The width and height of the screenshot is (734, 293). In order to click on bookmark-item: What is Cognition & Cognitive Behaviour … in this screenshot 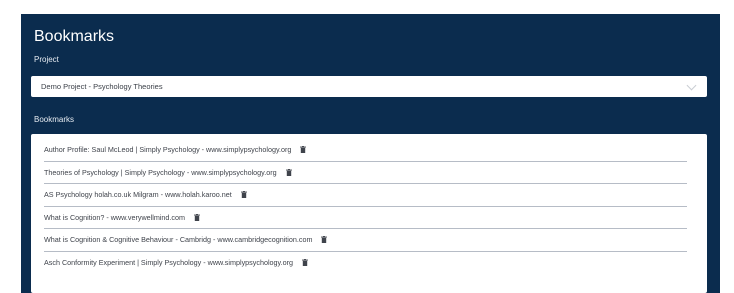, I will do `click(365, 240)`.